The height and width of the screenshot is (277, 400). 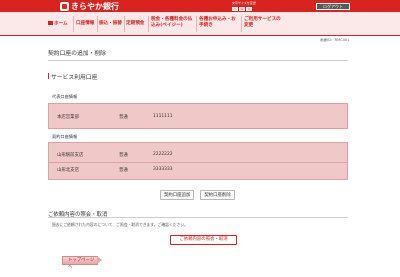 What do you see at coordinates (198, 217) in the screenshot?
I see `inquiry-divider` at bounding box center [198, 217].